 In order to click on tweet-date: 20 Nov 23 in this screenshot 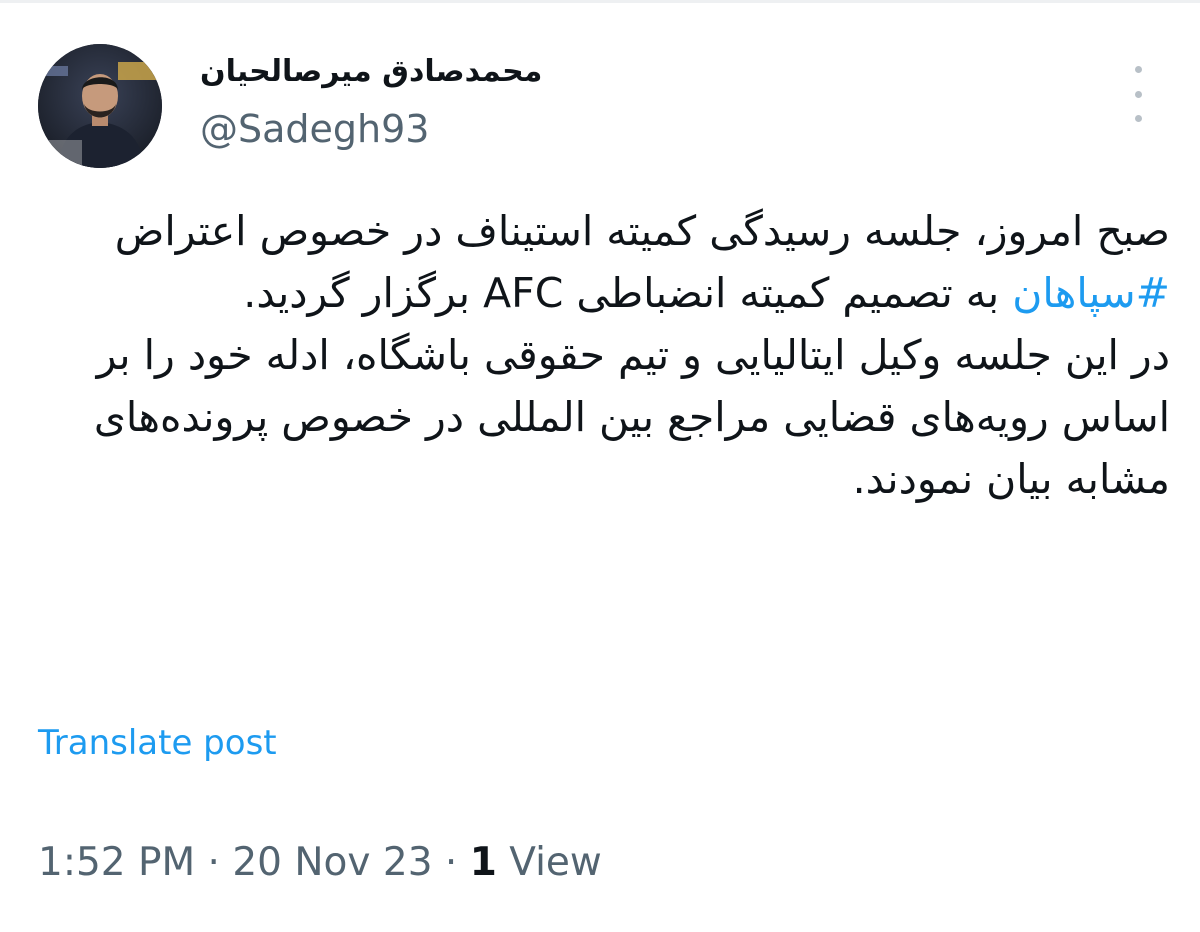, I will do `click(332, 862)`.